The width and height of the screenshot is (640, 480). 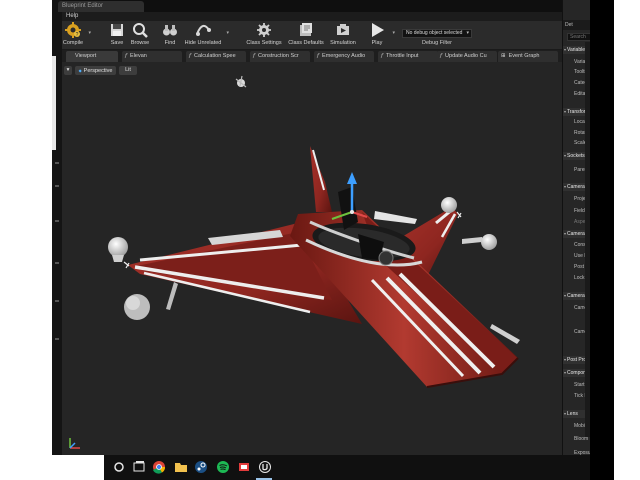 What do you see at coordinates (265, 467) in the screenshot?
I see `unreal-engine-icon` at bounding box center [265, 467].